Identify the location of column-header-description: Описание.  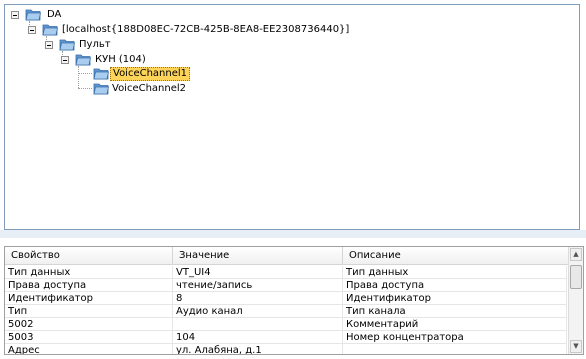
(456, 256).